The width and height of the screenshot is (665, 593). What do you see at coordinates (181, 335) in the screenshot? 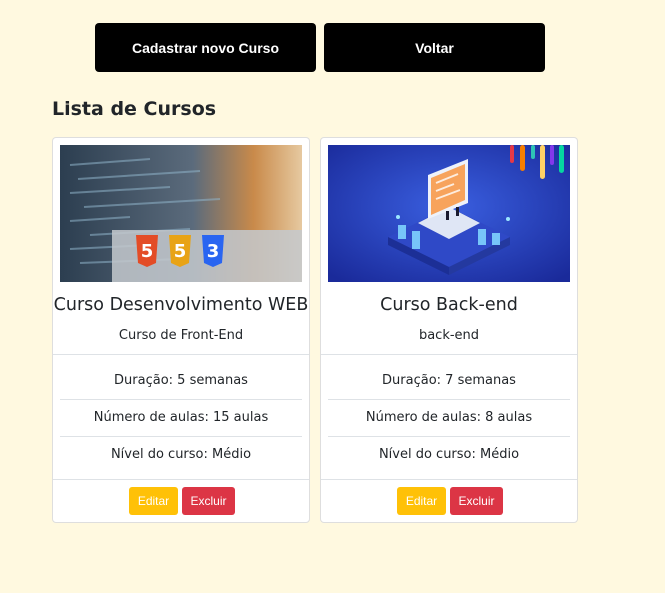
I see `course-subtitle: Curso de Front-End` at bounding box center [181, 335].